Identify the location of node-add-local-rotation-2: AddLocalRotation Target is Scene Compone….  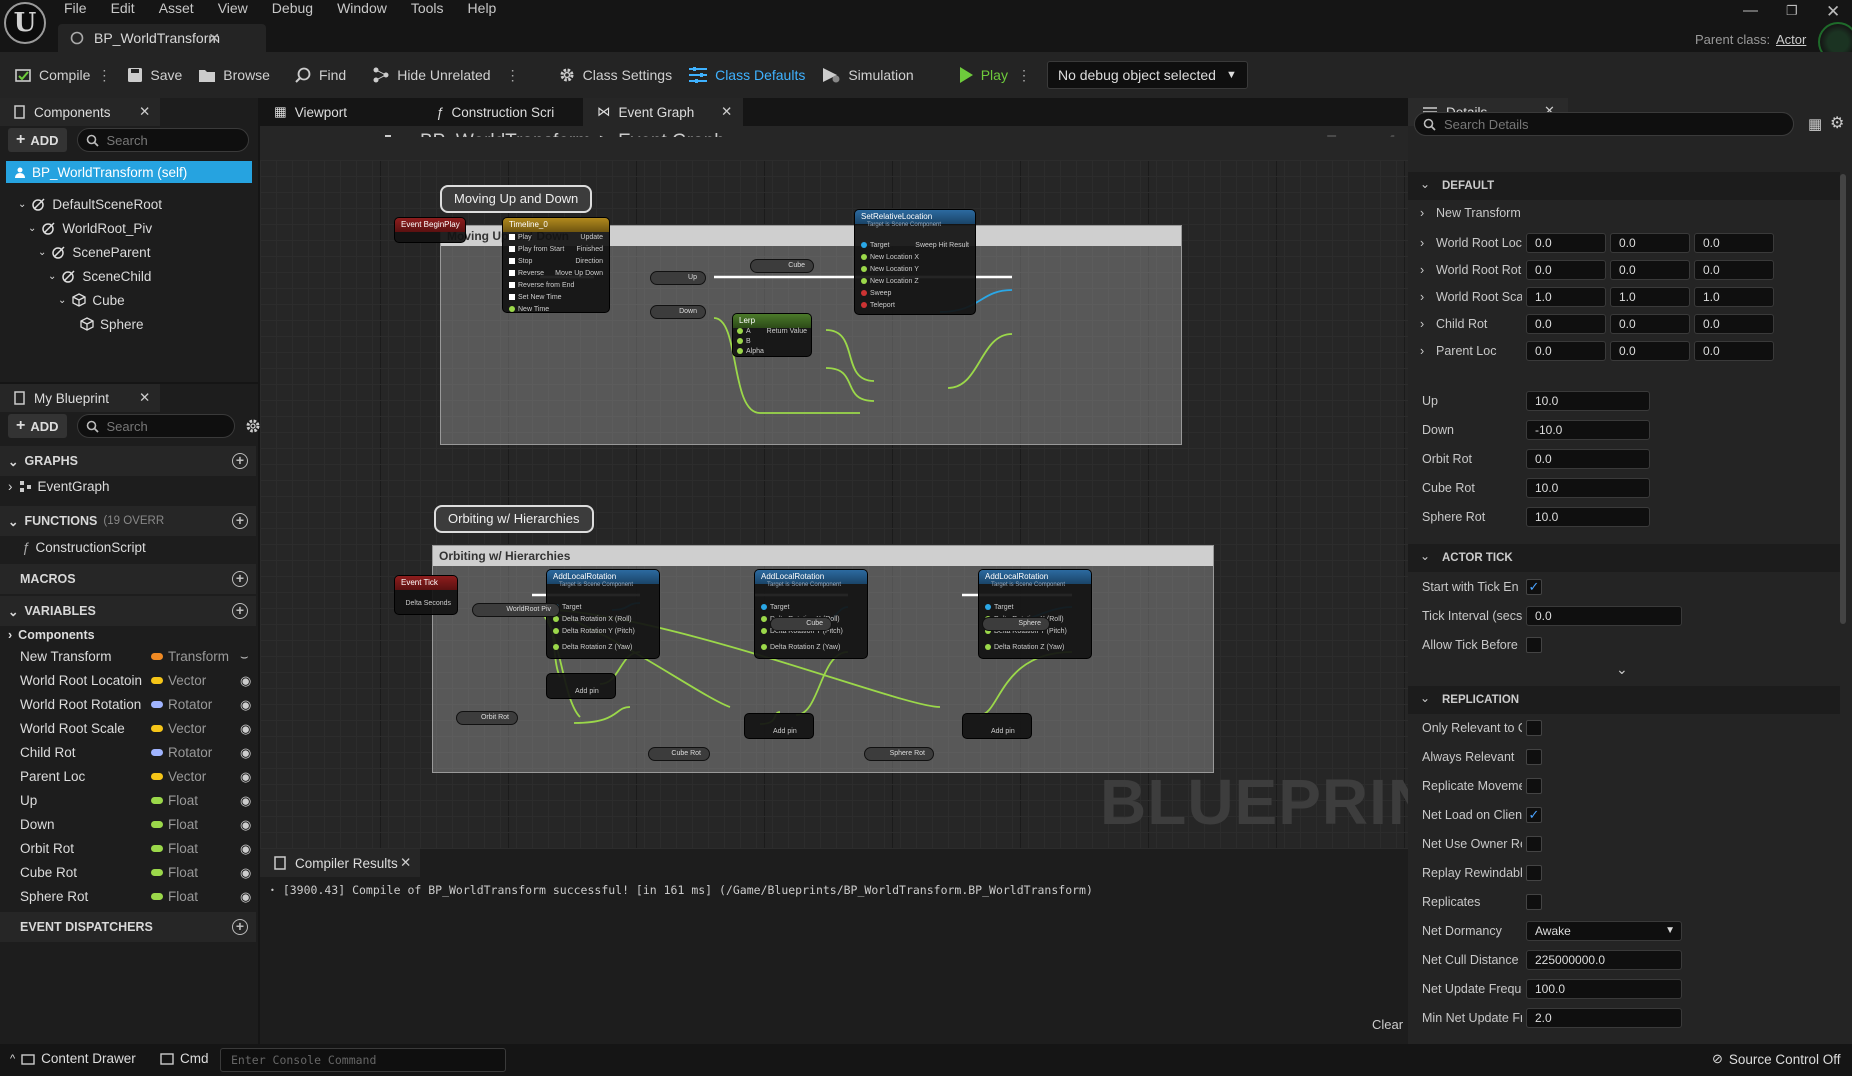
(811, 614).